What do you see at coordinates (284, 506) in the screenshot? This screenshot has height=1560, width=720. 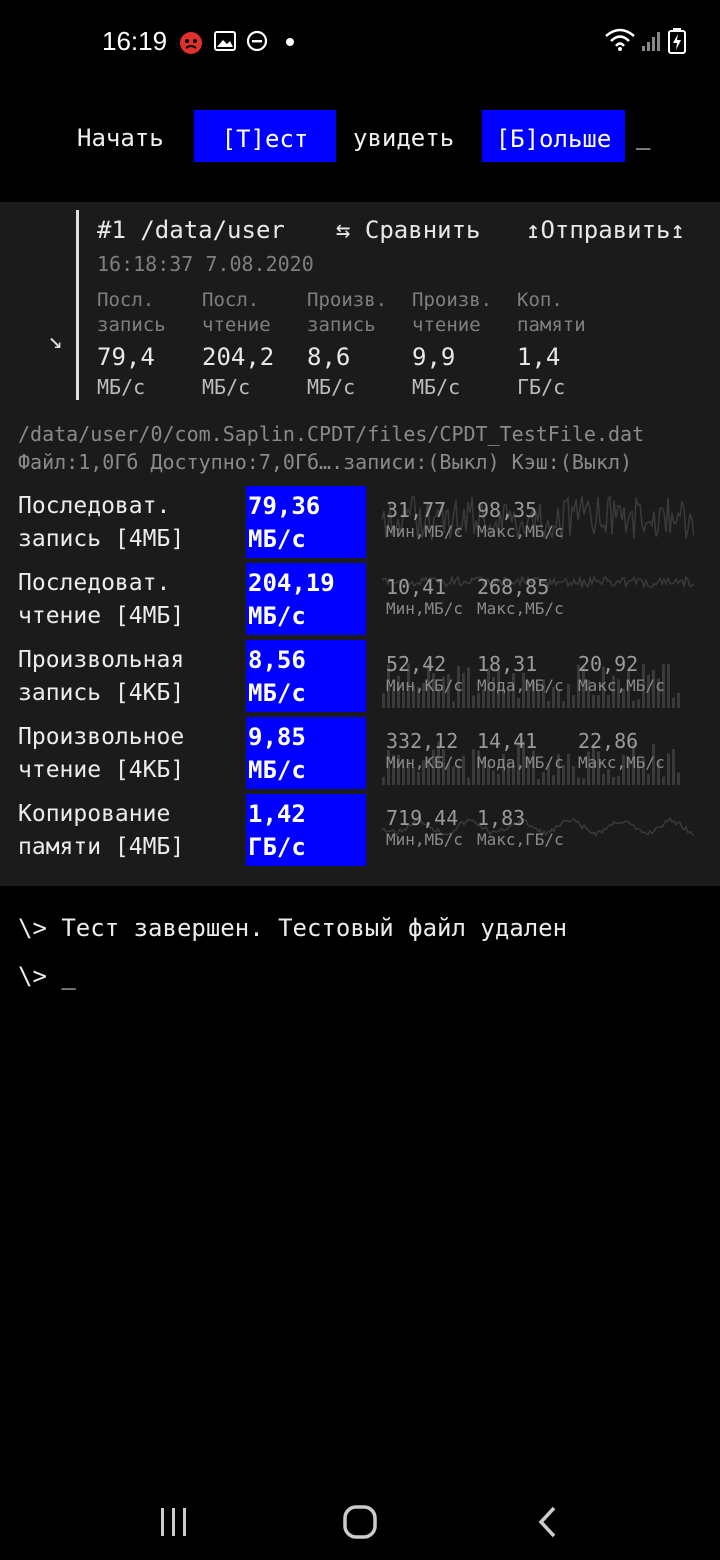 I see `result-value-number: 79,36` at bounding box center [284, 506].